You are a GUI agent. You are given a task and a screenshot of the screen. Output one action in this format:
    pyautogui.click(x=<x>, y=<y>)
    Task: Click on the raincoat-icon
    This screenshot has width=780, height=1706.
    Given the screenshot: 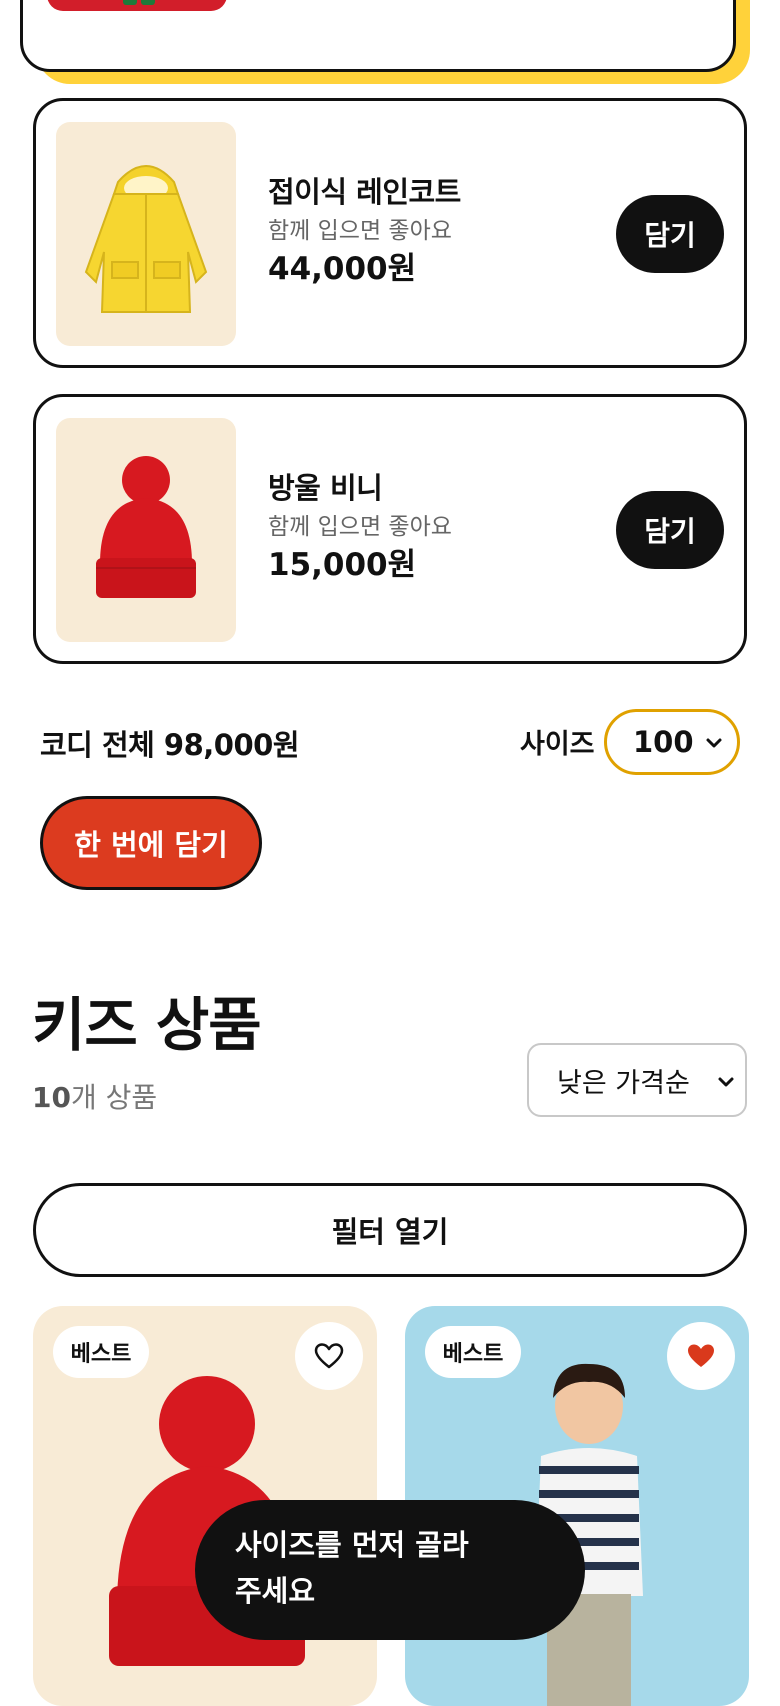 What is the action you would take?
    pyautogui.click(x=146, y=239)
    